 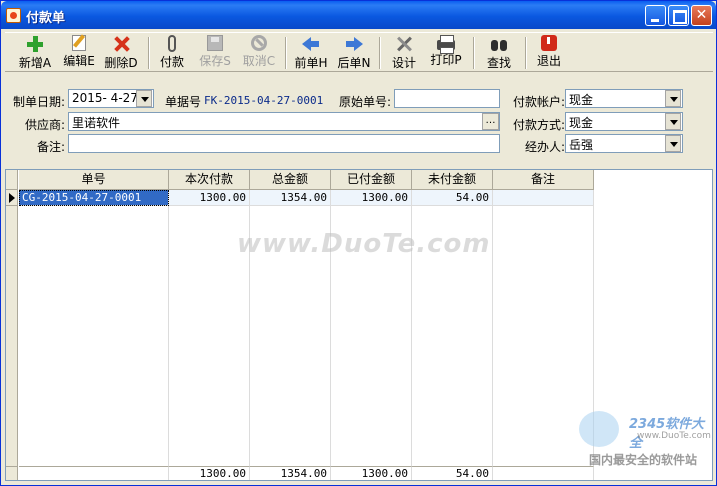 What do you see at coordinates (171, 62) in the screenshot?
I see `pay-button-label: 付款` at bounding box center [171, 62].